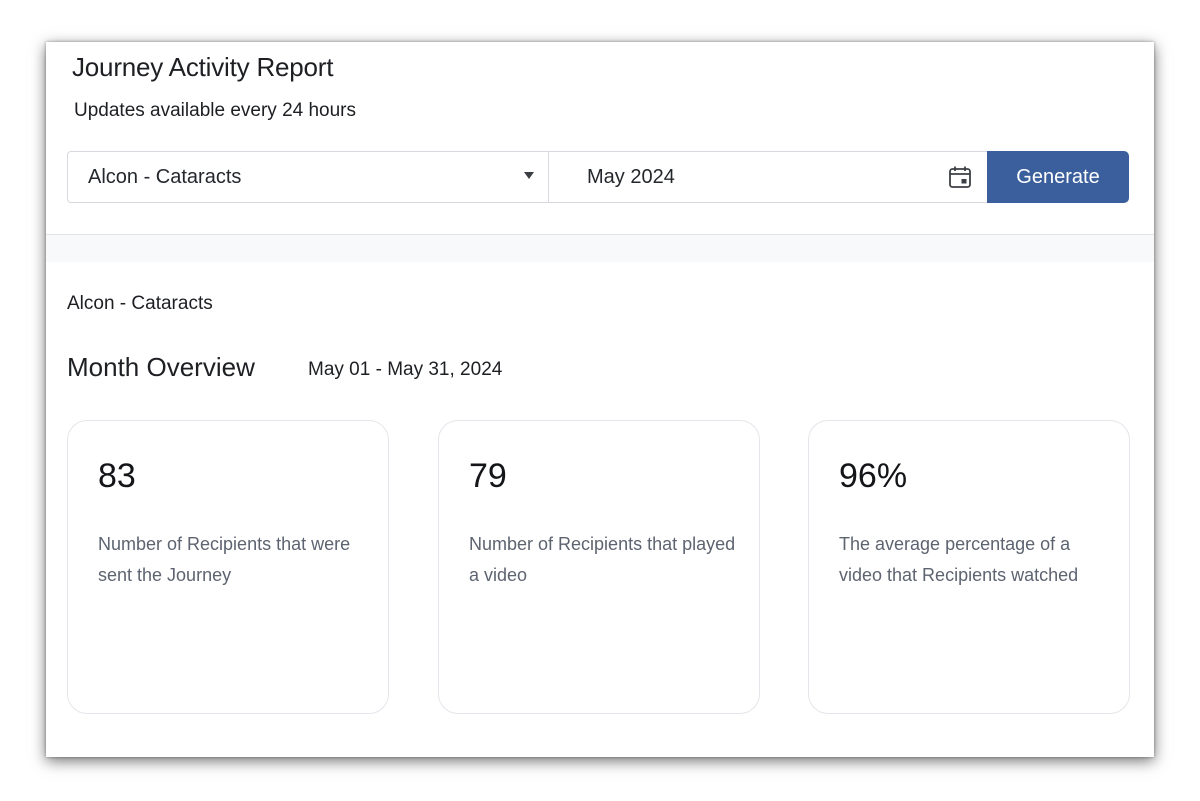 This screenshot has height=801, width=1200. Describe the element at coordinates (600, 248) in the screenshot. I see `section-divider` at that location.